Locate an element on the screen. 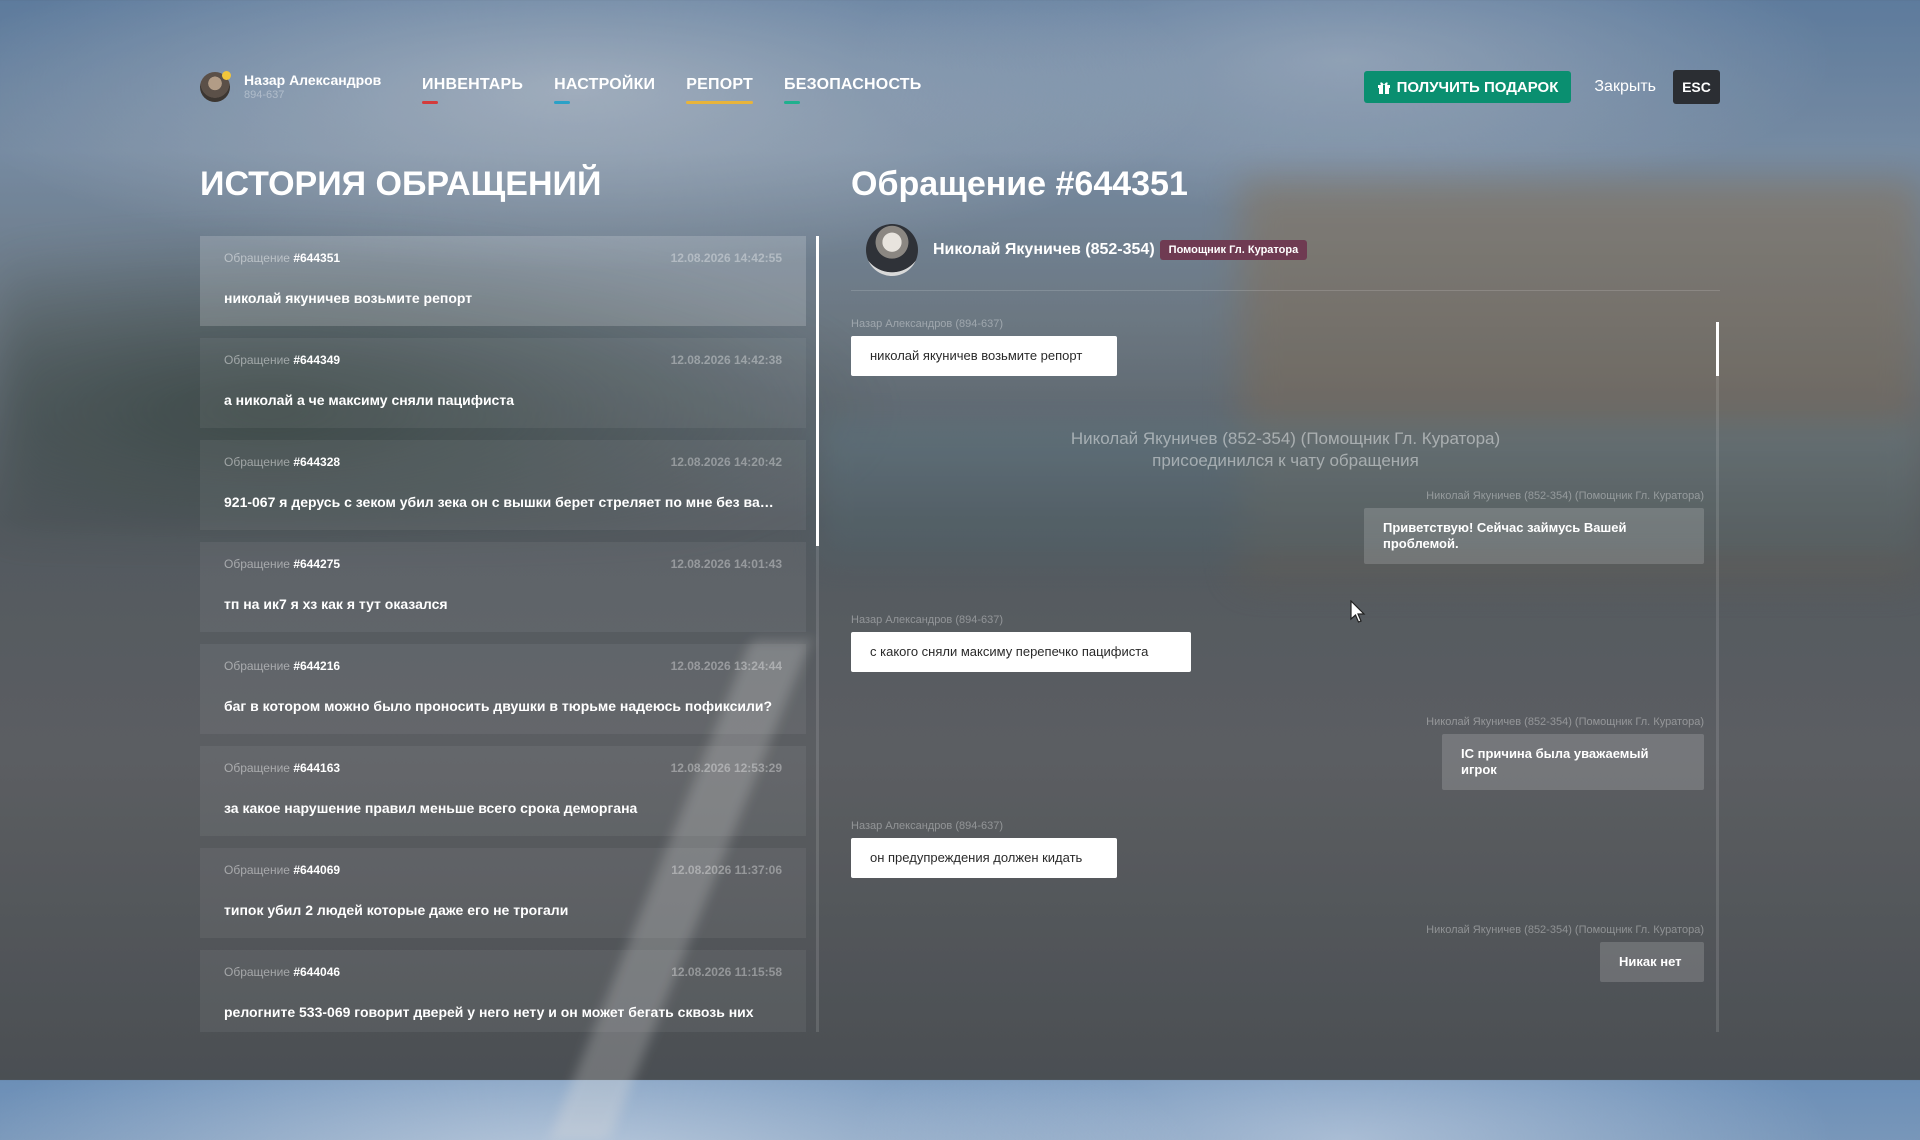 The height and width of the screenshot is (1140, 1920). ticket-number: #644275 is located at coordinates (317, 564).